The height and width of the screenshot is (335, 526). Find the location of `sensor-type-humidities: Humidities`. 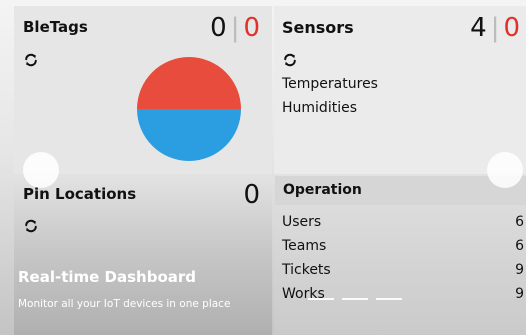

sensor-type-humidities: Humidities is located at coordinates (330, 108).